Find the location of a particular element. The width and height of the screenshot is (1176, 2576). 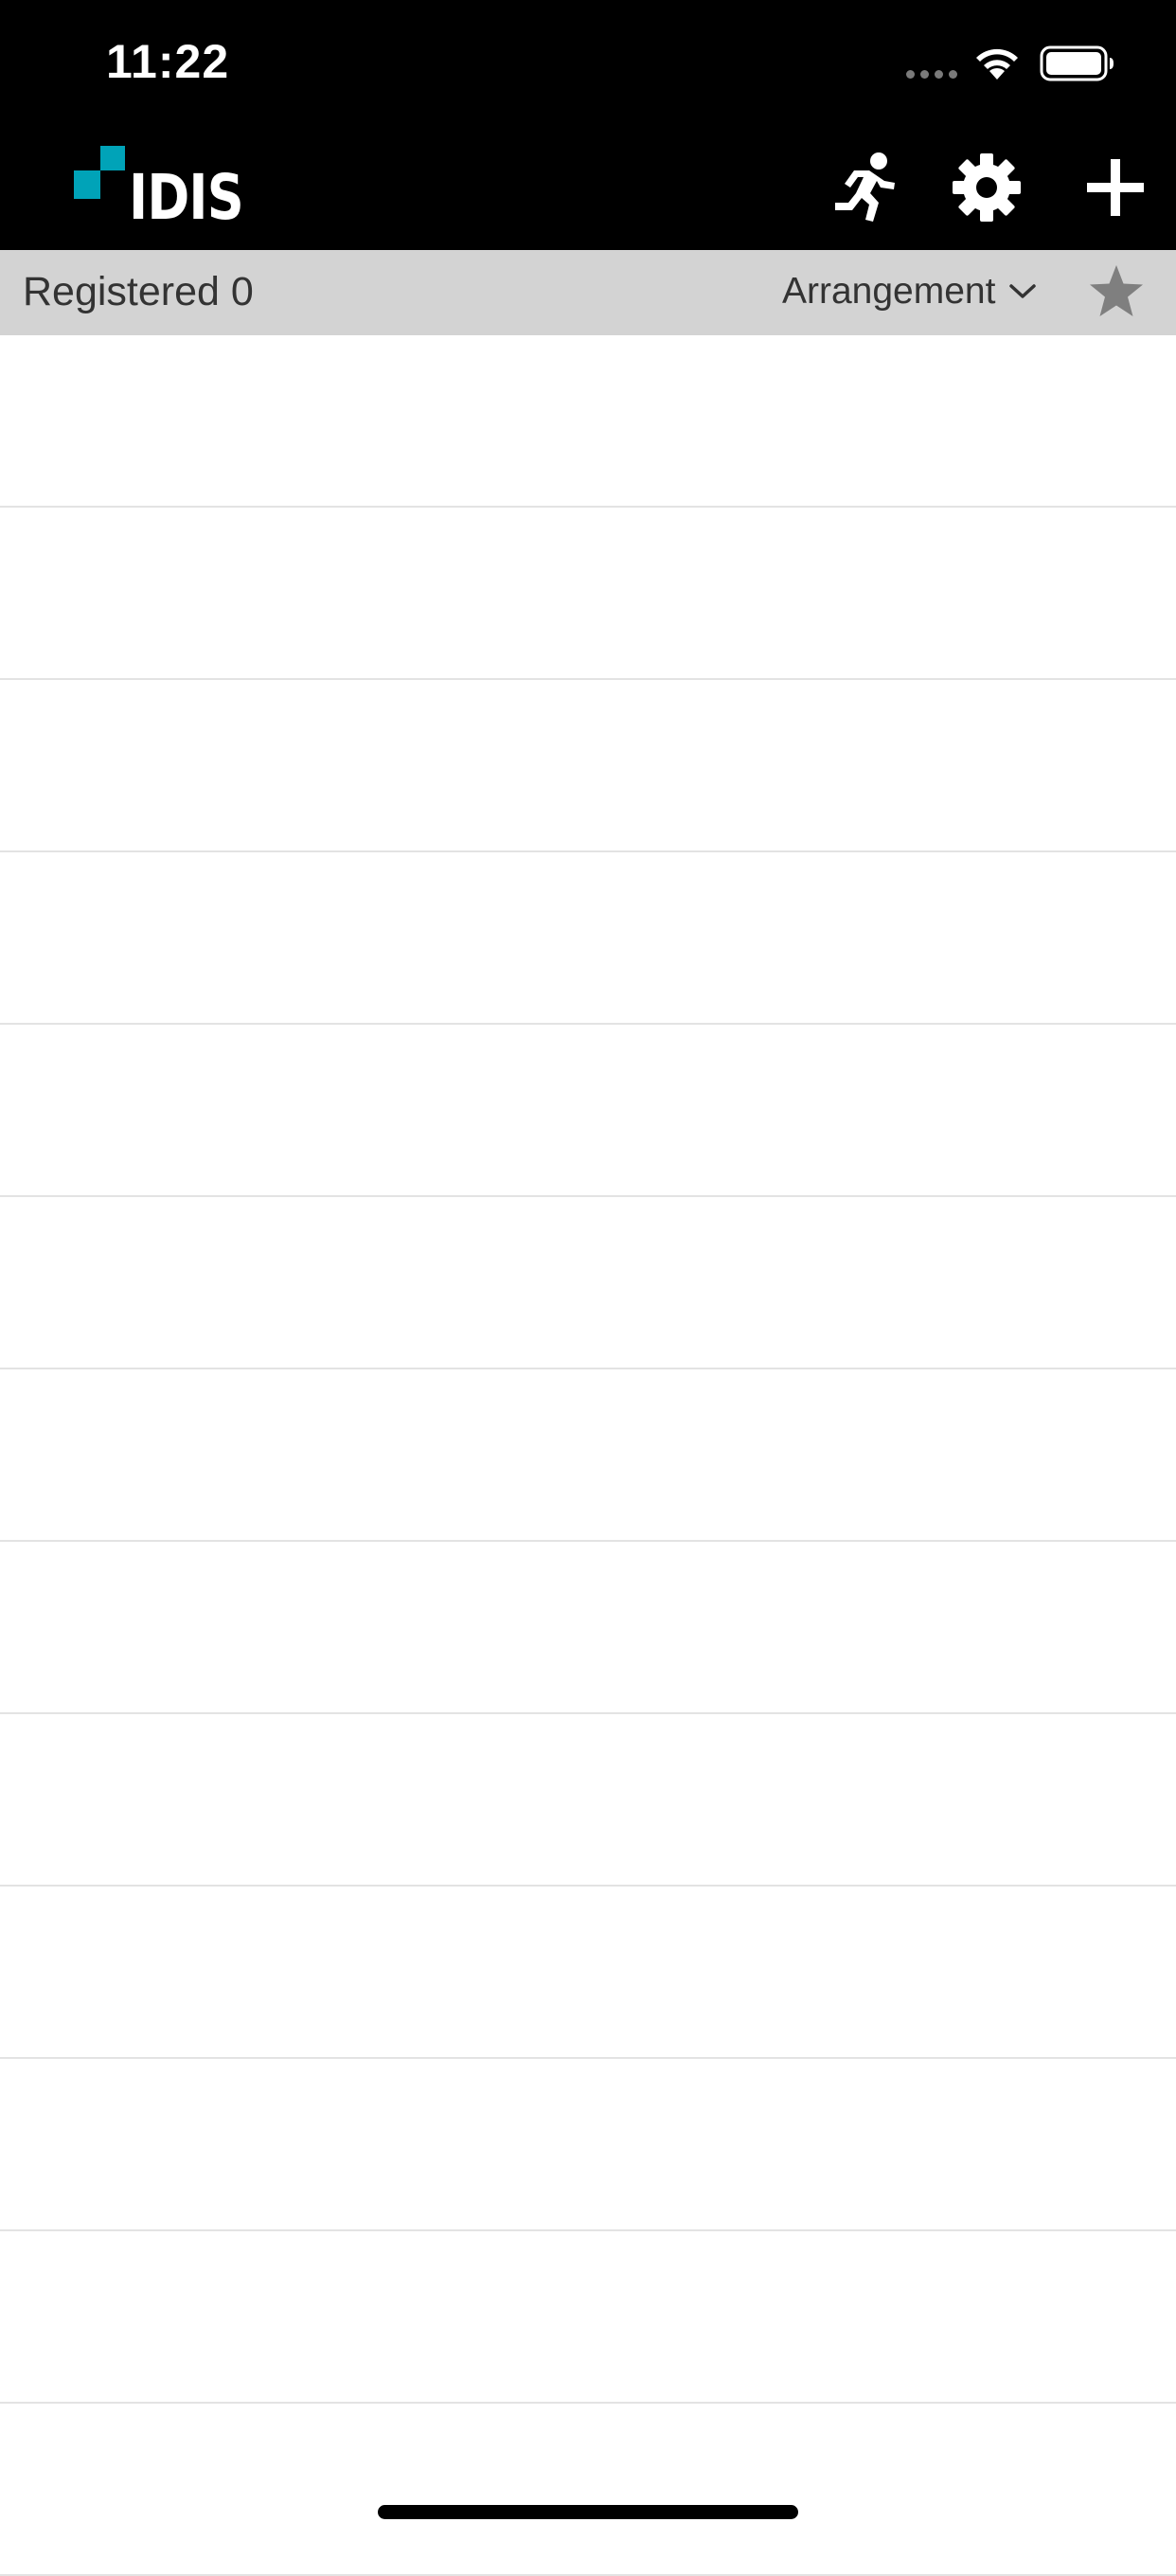

logo-text: IDIS is located at coordinates (186, 197).